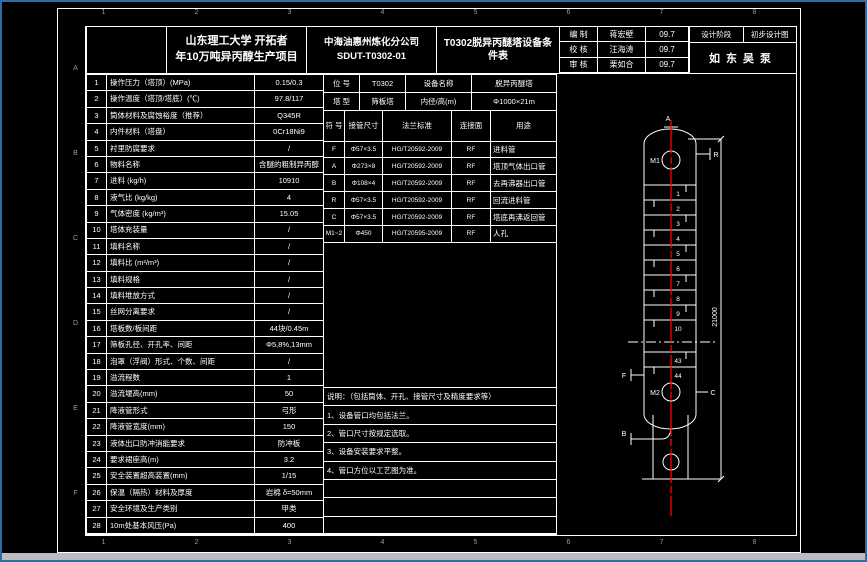  I want to click on nozzle-table-header: 符 号 接管尺寸 法兰标准 连接面 用途, so click(440, 126).